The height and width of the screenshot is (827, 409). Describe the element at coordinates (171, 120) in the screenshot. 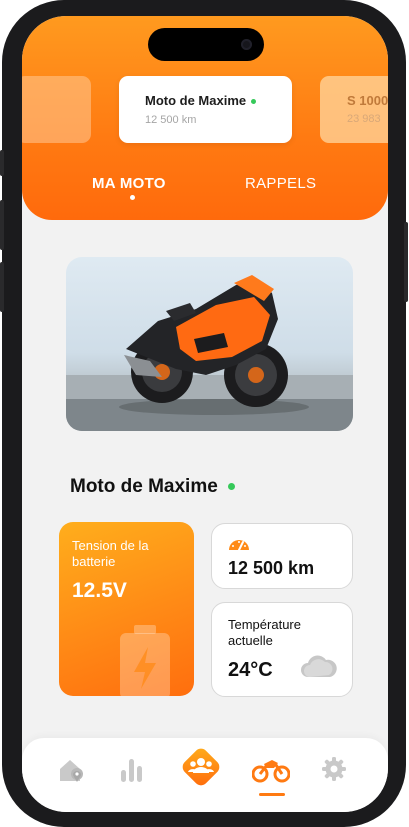

I see `bike-card-km: 12 500 km` at that location.